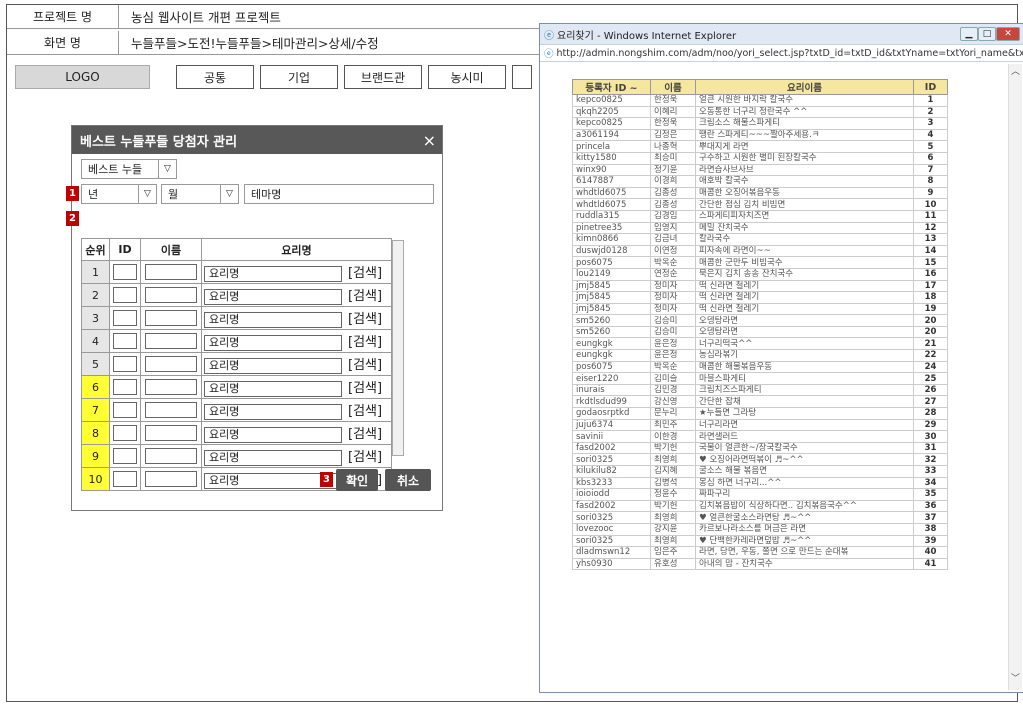 The width and height of the screenshot is (1023, 708). What do you see at coordinates (1015, 377) in the screenshot?
I see `ie-scrollbar: ︿ ﹀` at bounding box center [1015, 377].